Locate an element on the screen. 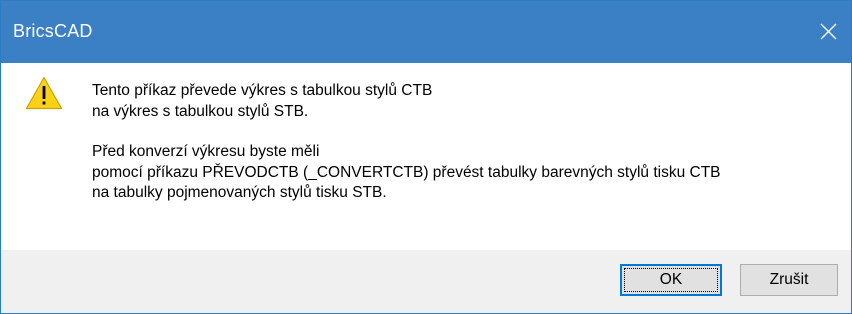 The image size is (852, 314). cancel-button-label: Zrušit is located at coordinates (789, 279).